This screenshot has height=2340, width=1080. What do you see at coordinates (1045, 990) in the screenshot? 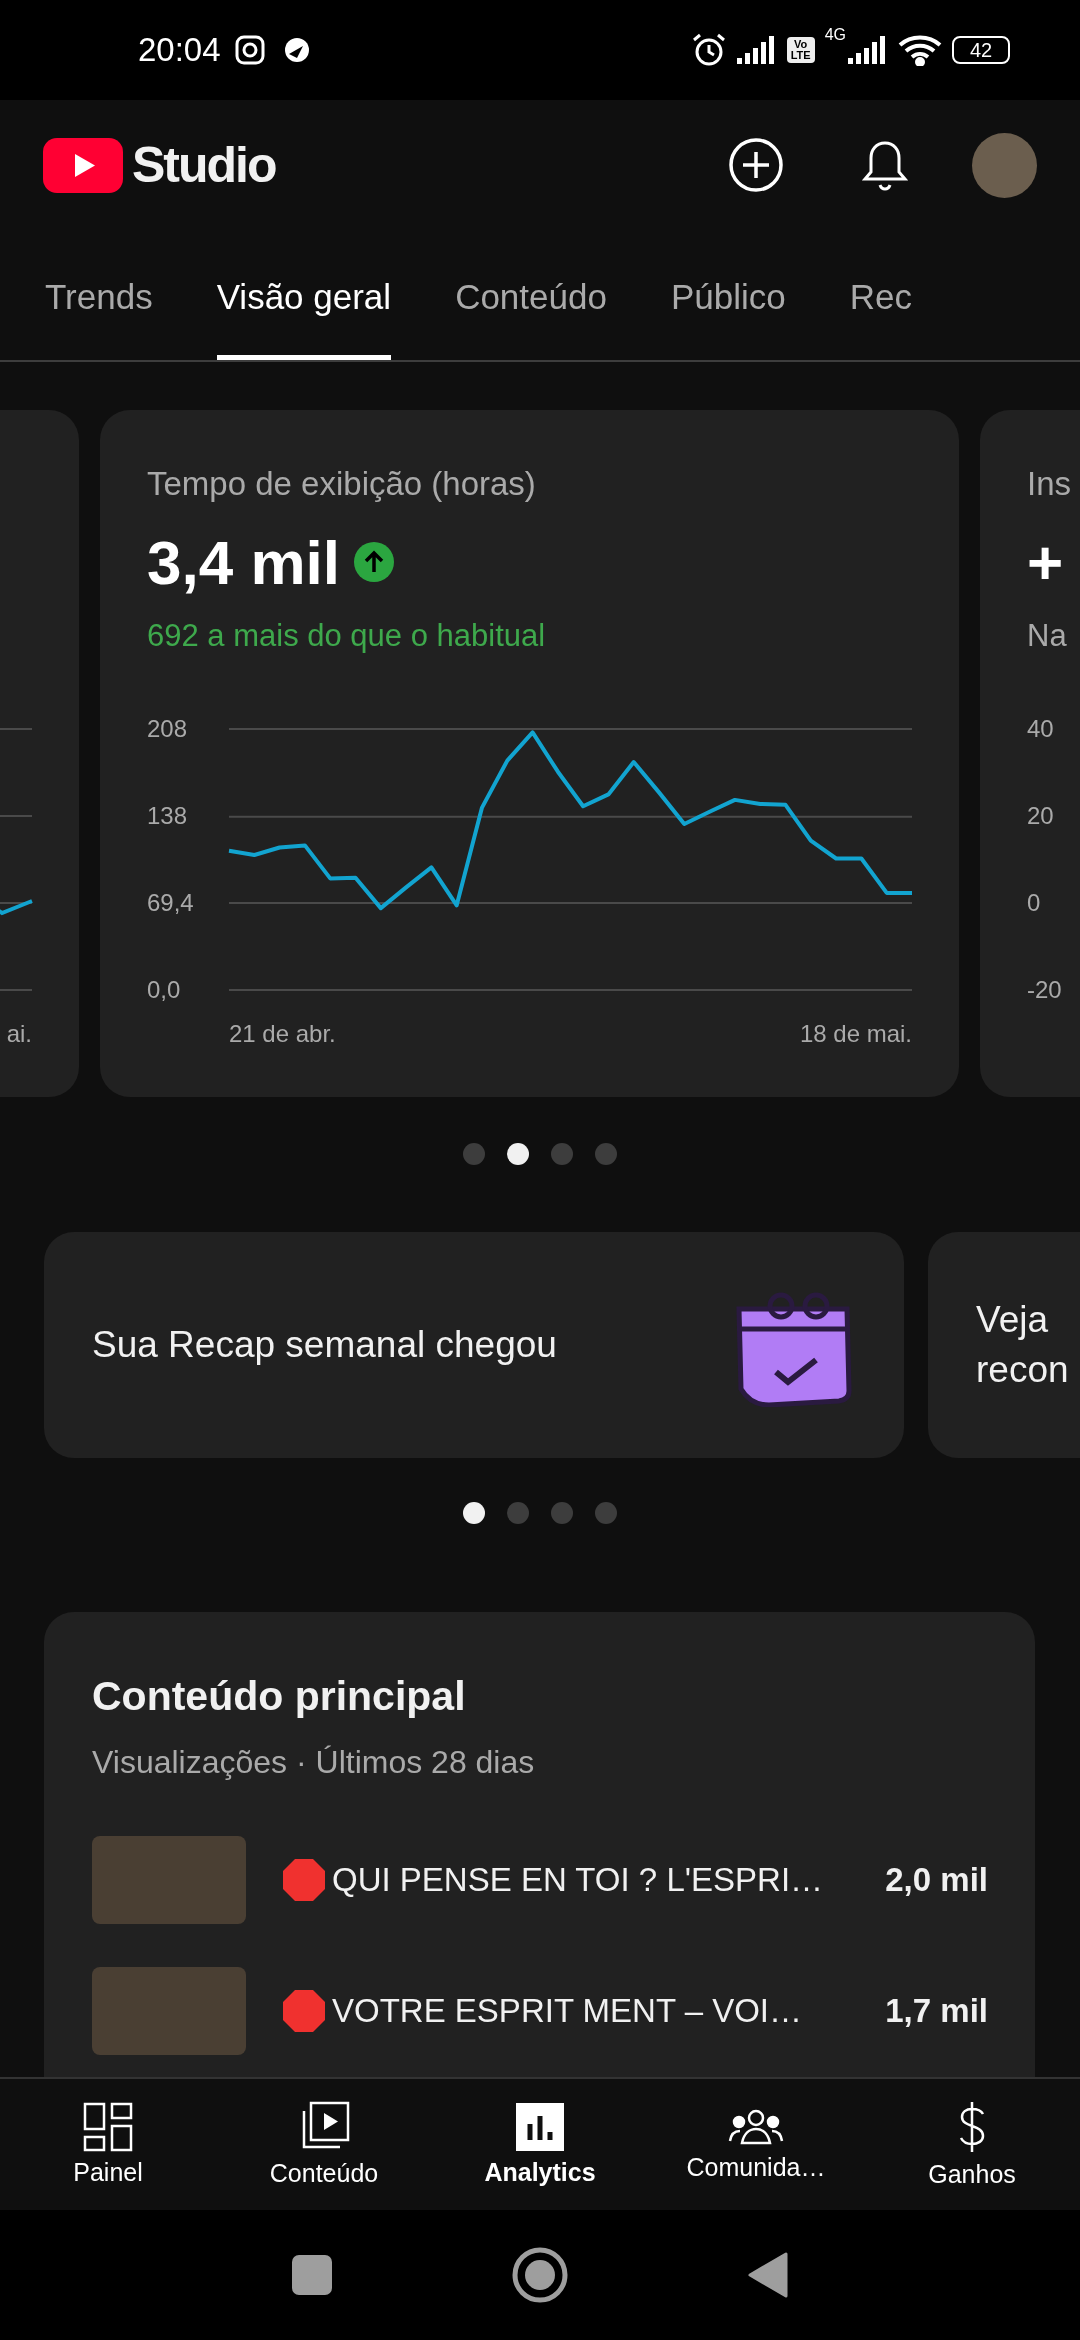
I see `y-axis-label: -20` at bounding box center [1045, 990].